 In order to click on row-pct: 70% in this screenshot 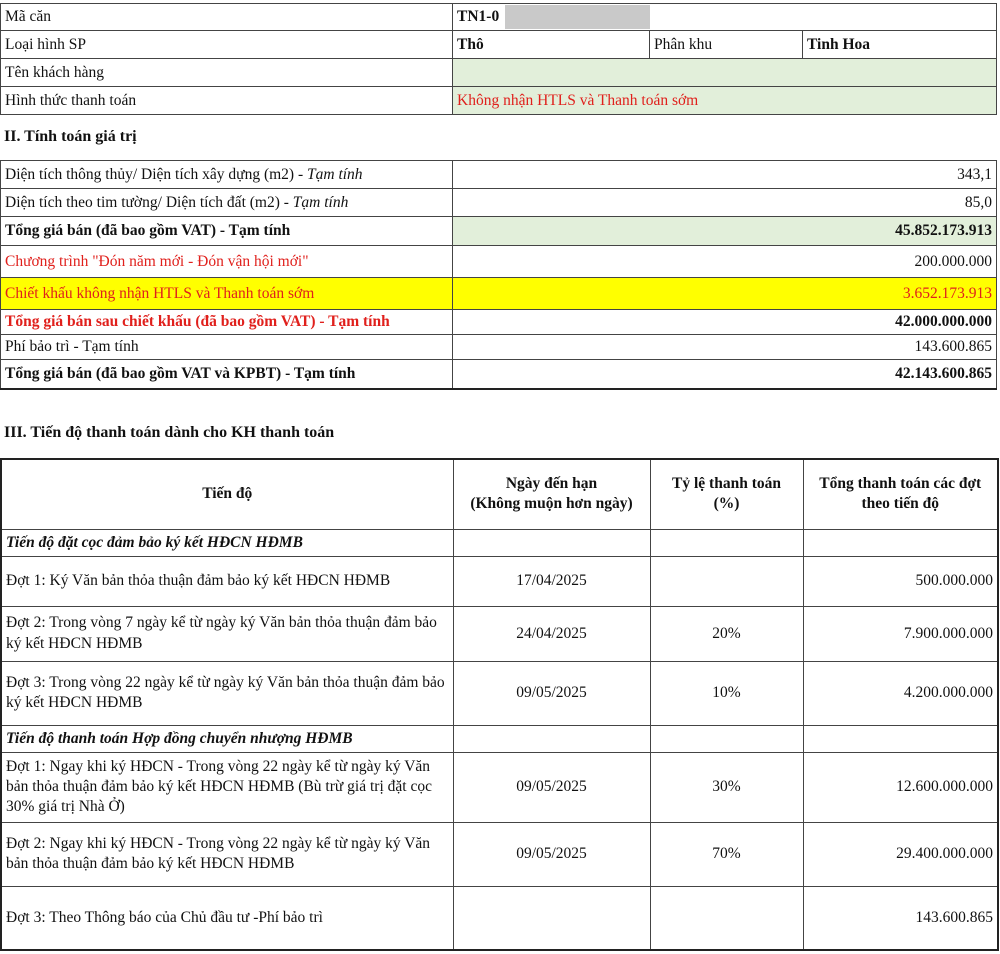, I will do `click(726, 854)`.